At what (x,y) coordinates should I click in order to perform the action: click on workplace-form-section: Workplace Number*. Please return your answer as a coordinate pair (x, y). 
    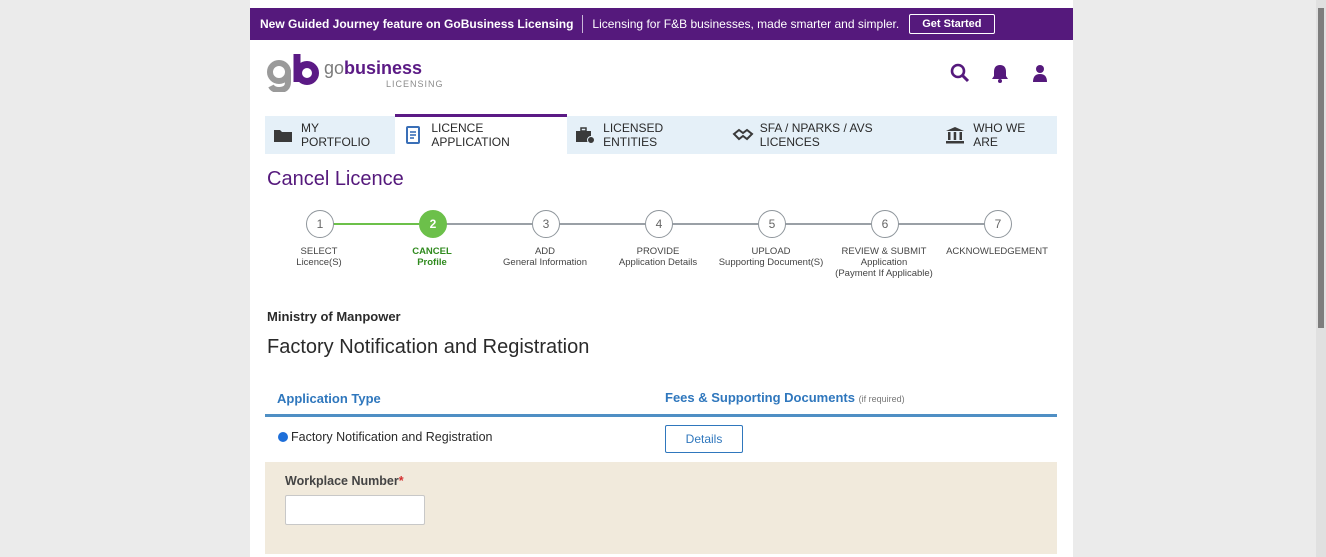
    Looking at the image, I should click on (661, 508).